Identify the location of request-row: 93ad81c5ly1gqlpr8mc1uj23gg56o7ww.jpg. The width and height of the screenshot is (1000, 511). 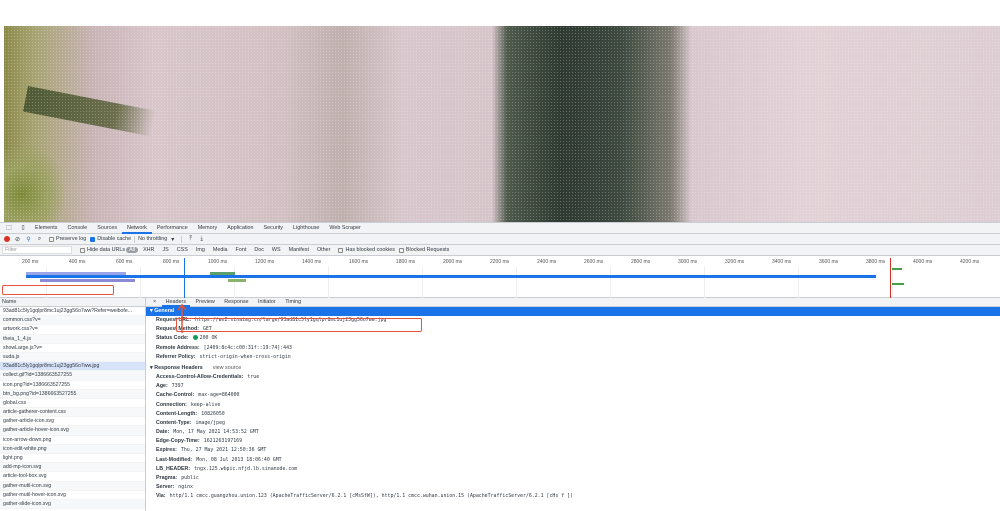
(72, 367).